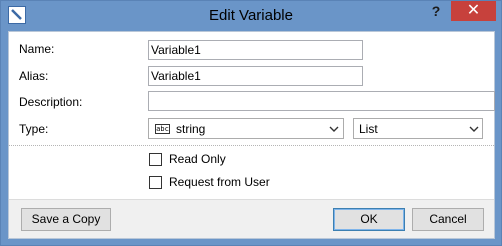 Image resolution: width=502 pixels, height=246 pixels. What do you see at coordinates (197, 159) in the screenshot?
I see `read-only-label: Read Only` at bounding box center [197, 159].